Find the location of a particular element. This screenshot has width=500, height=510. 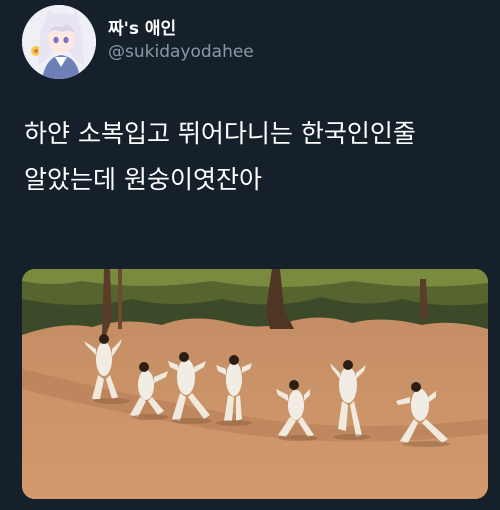

tweet-text-line: 하얀 소복입고 뛰어다니는 한국인인줄 is located at coordinates (220, 133).